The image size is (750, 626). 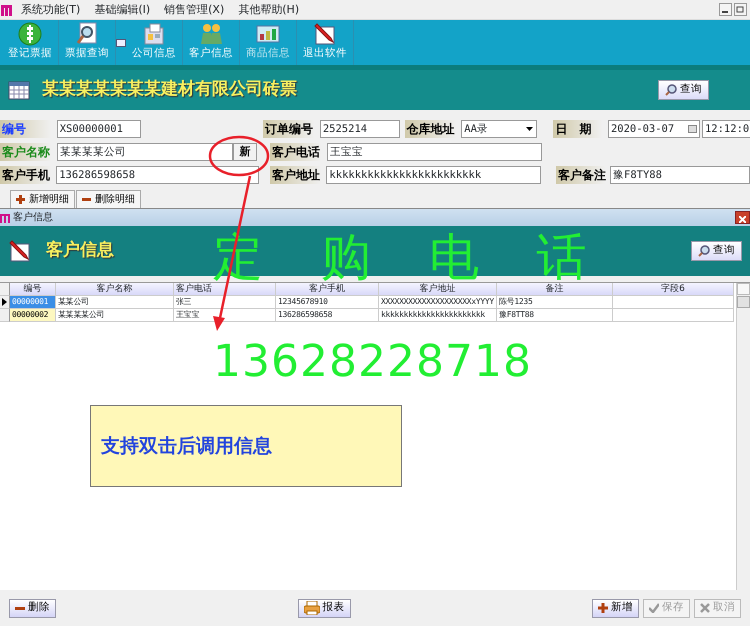 What do you see at coordinates (296, 152) in the screenshot?
I see `field-label: 客户电话` at bounding box center [296, 152].